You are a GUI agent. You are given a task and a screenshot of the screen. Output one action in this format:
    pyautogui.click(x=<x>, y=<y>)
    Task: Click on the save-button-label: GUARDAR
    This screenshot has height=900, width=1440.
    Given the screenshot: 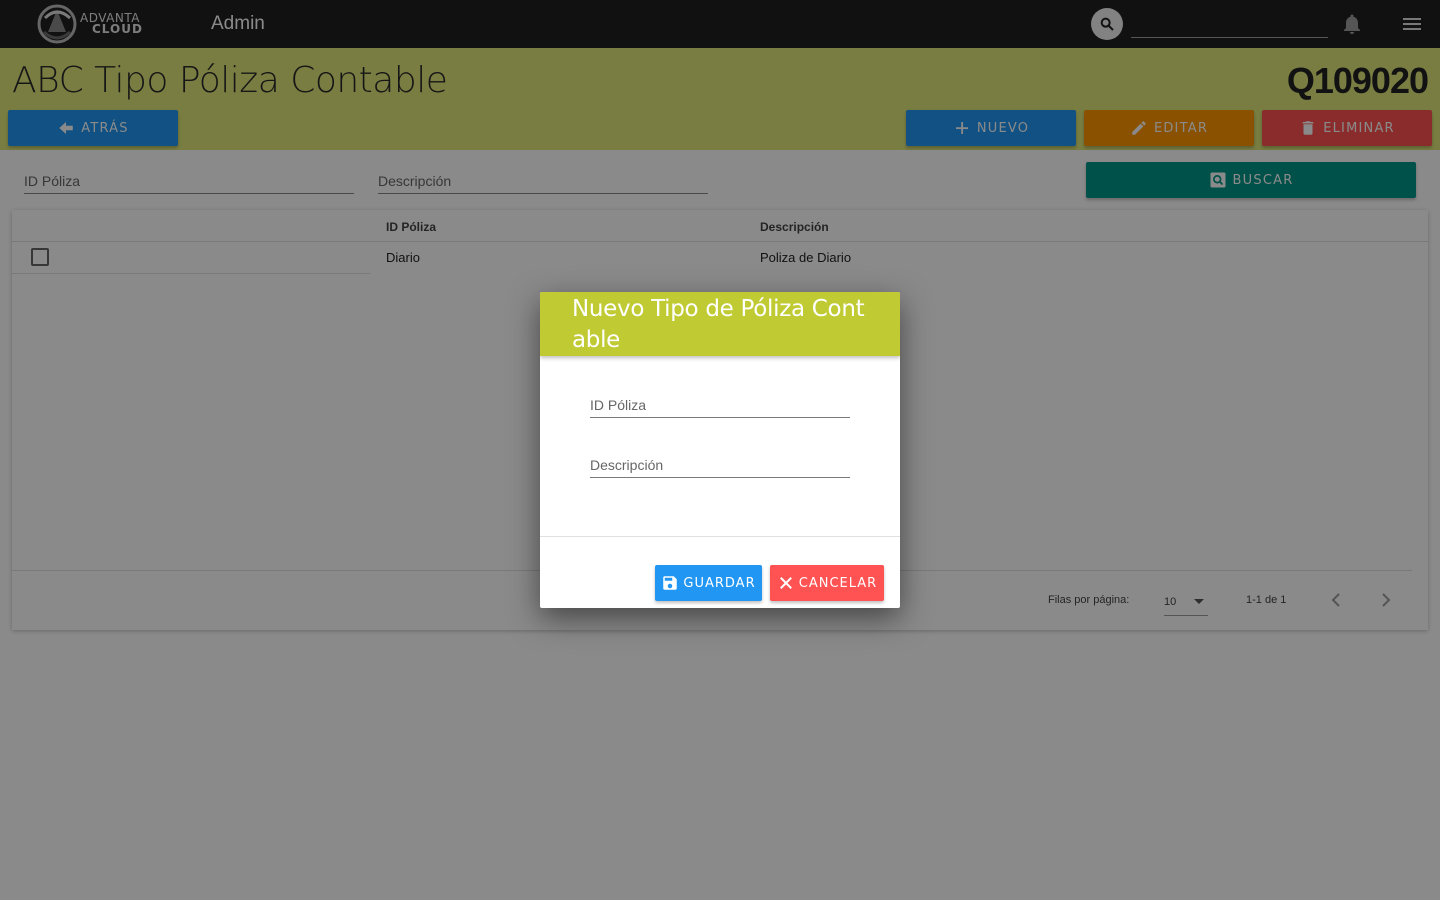 What is the action you would take?
    pyautogui.click(x=719, y=583)
    